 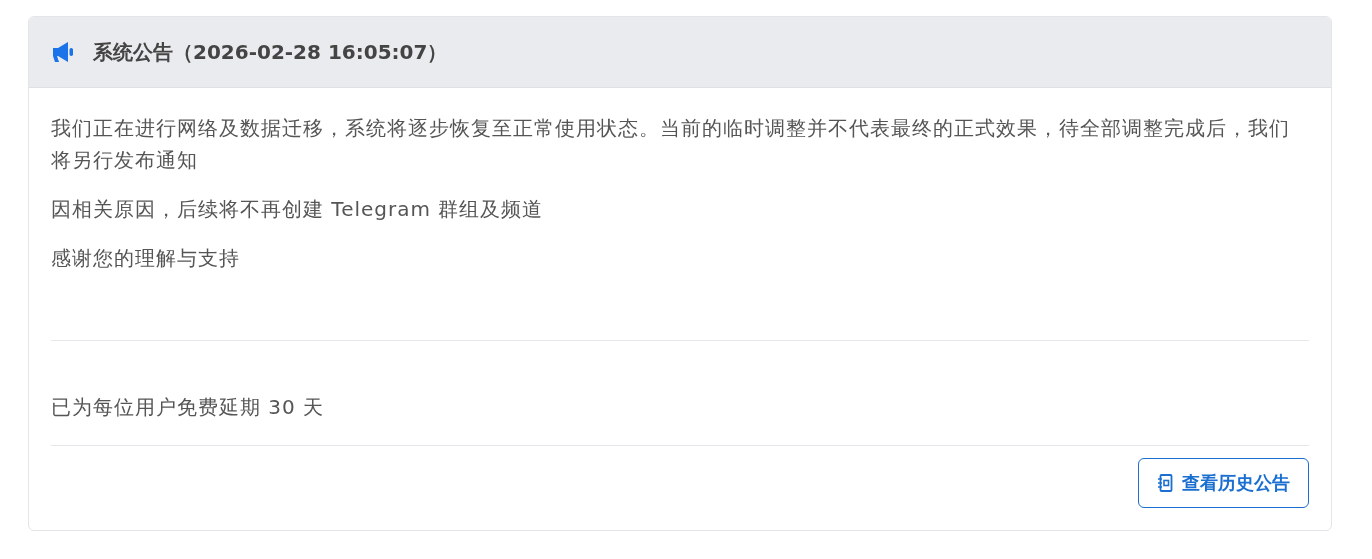 What do you see at coordinates (270, 52) in the screenshot?
I see `card-title: 系统公告（2026-02-28 16:05:07）` at bounding box center [270, 52].